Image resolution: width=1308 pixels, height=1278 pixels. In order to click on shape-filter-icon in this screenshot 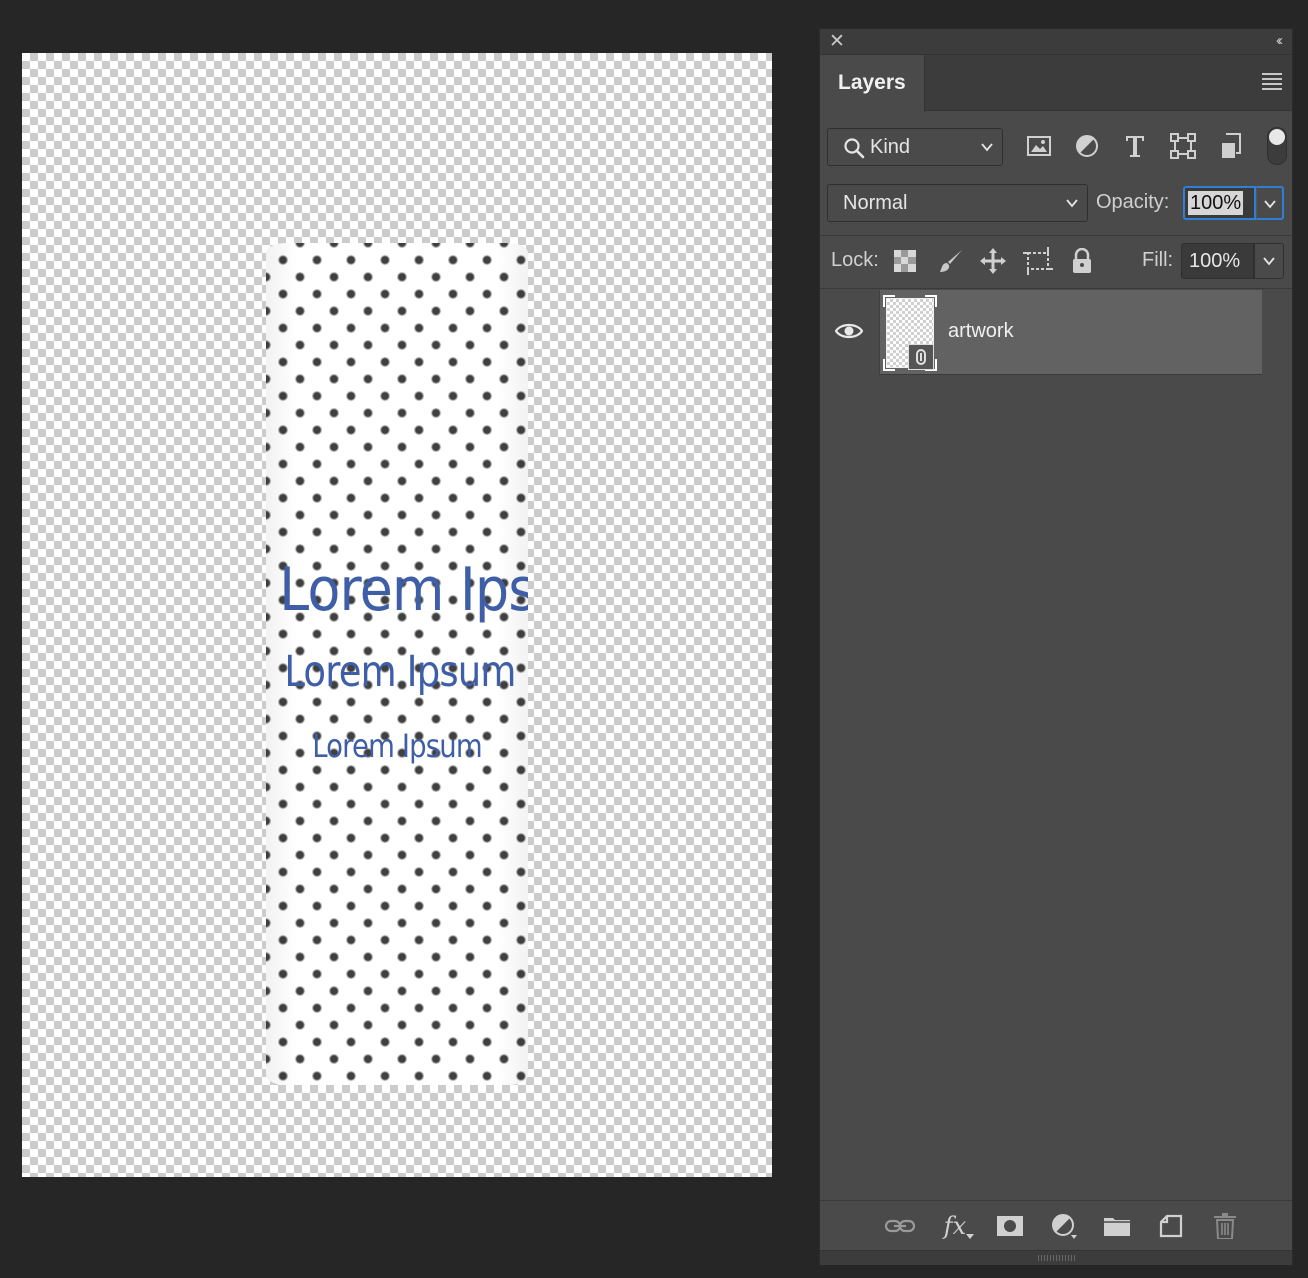, I will do `click(1183, 146)`.